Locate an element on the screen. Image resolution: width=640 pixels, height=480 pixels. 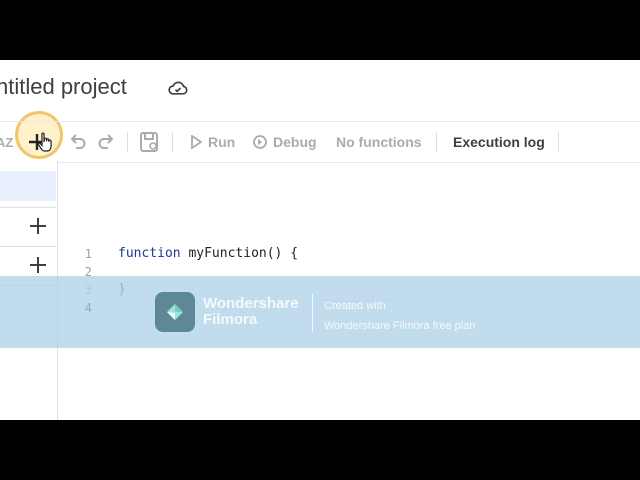
filmora-logo-icon is located at coordinates (175, 312).